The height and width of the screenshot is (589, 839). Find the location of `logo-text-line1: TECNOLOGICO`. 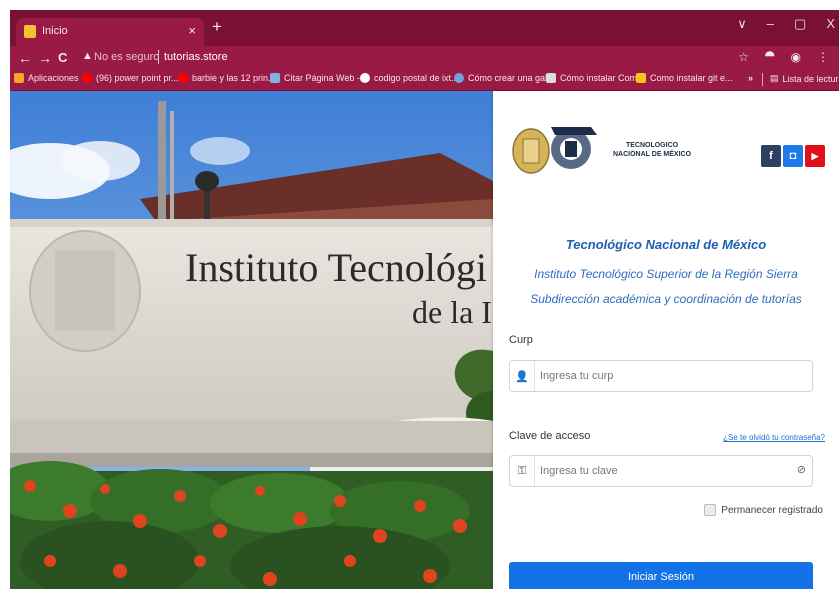

logo-text-line1: TECNOLOGICO is located at coordinates (652, 145).